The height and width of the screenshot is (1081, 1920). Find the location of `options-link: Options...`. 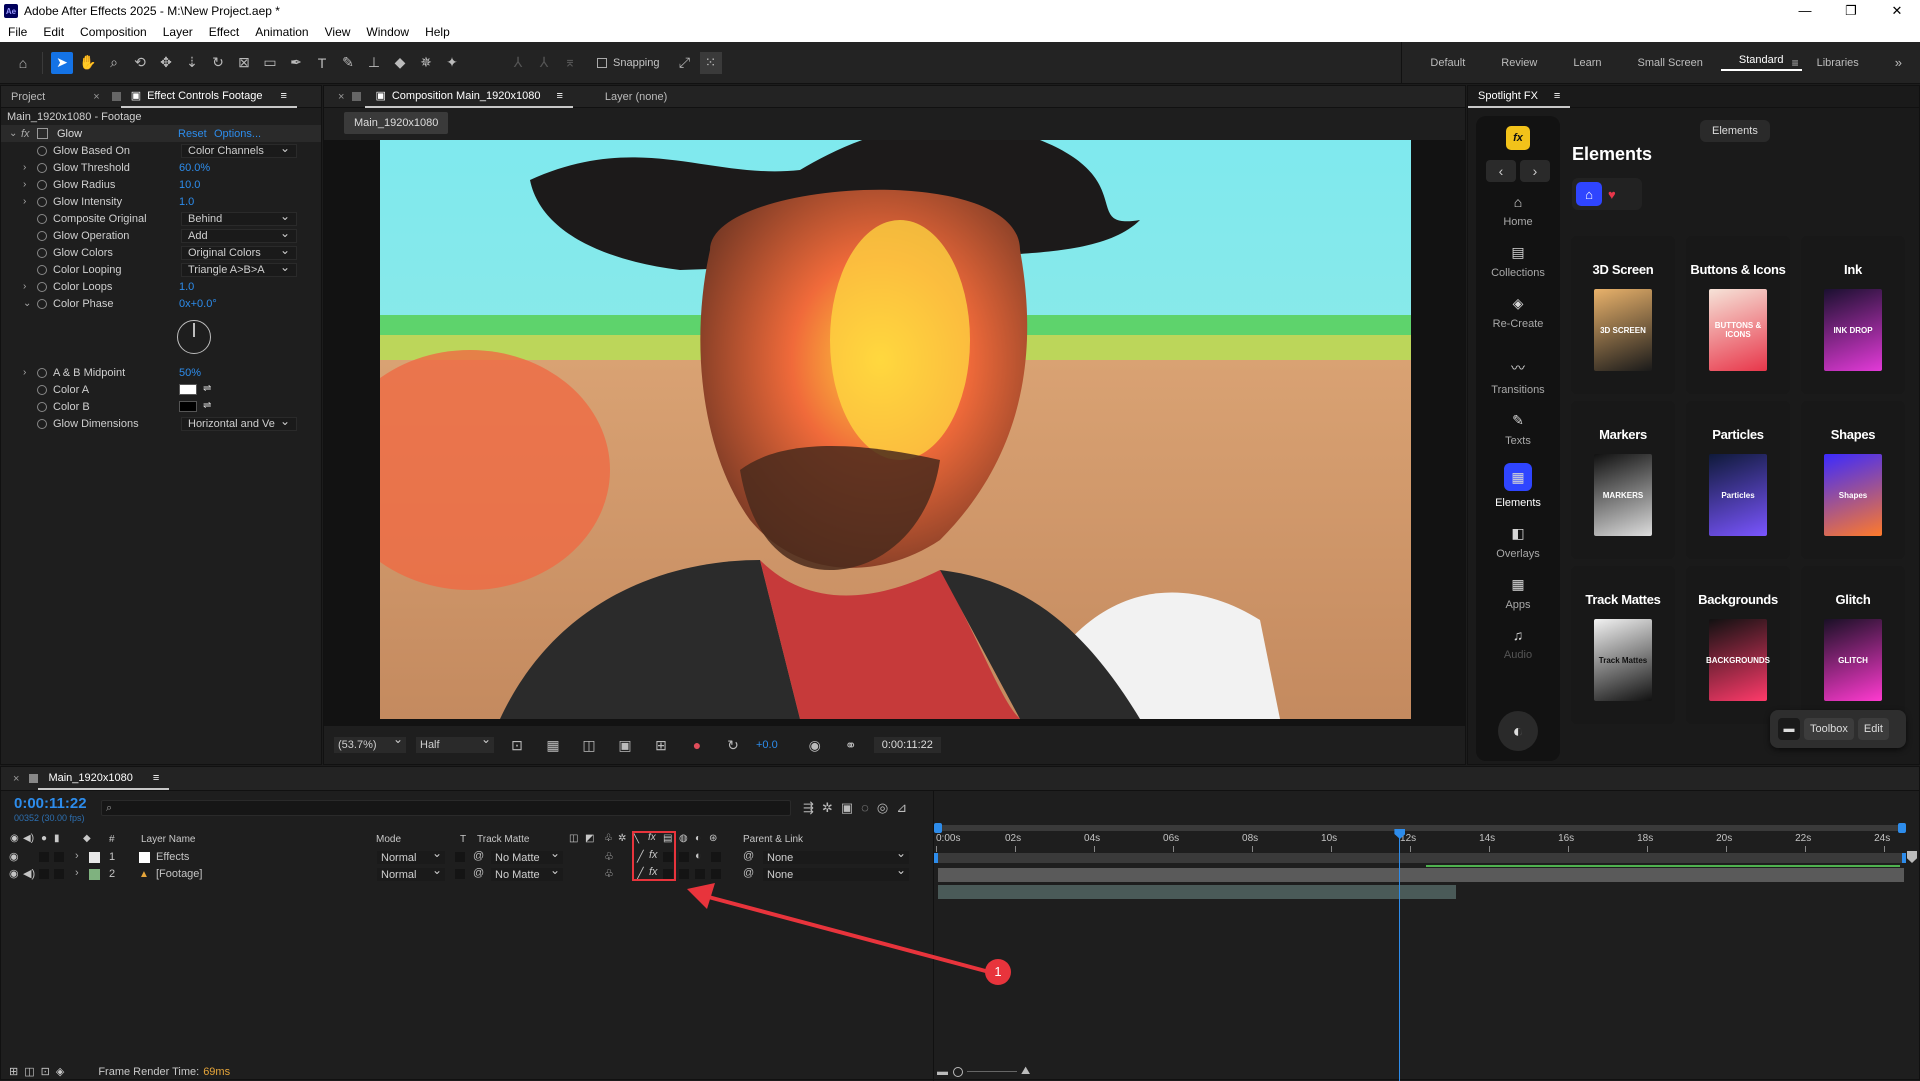

options-link: Options... is located at coordinates (237, 134).